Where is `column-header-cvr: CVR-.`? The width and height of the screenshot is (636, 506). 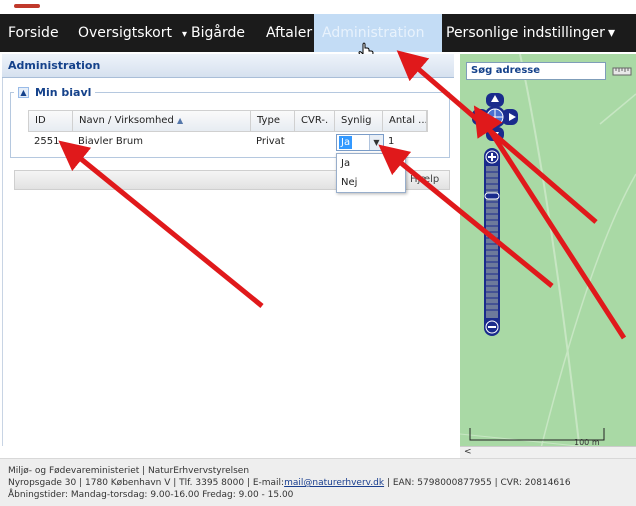
column-header-cvr: CVR-. is located at coordinates (315, 121).